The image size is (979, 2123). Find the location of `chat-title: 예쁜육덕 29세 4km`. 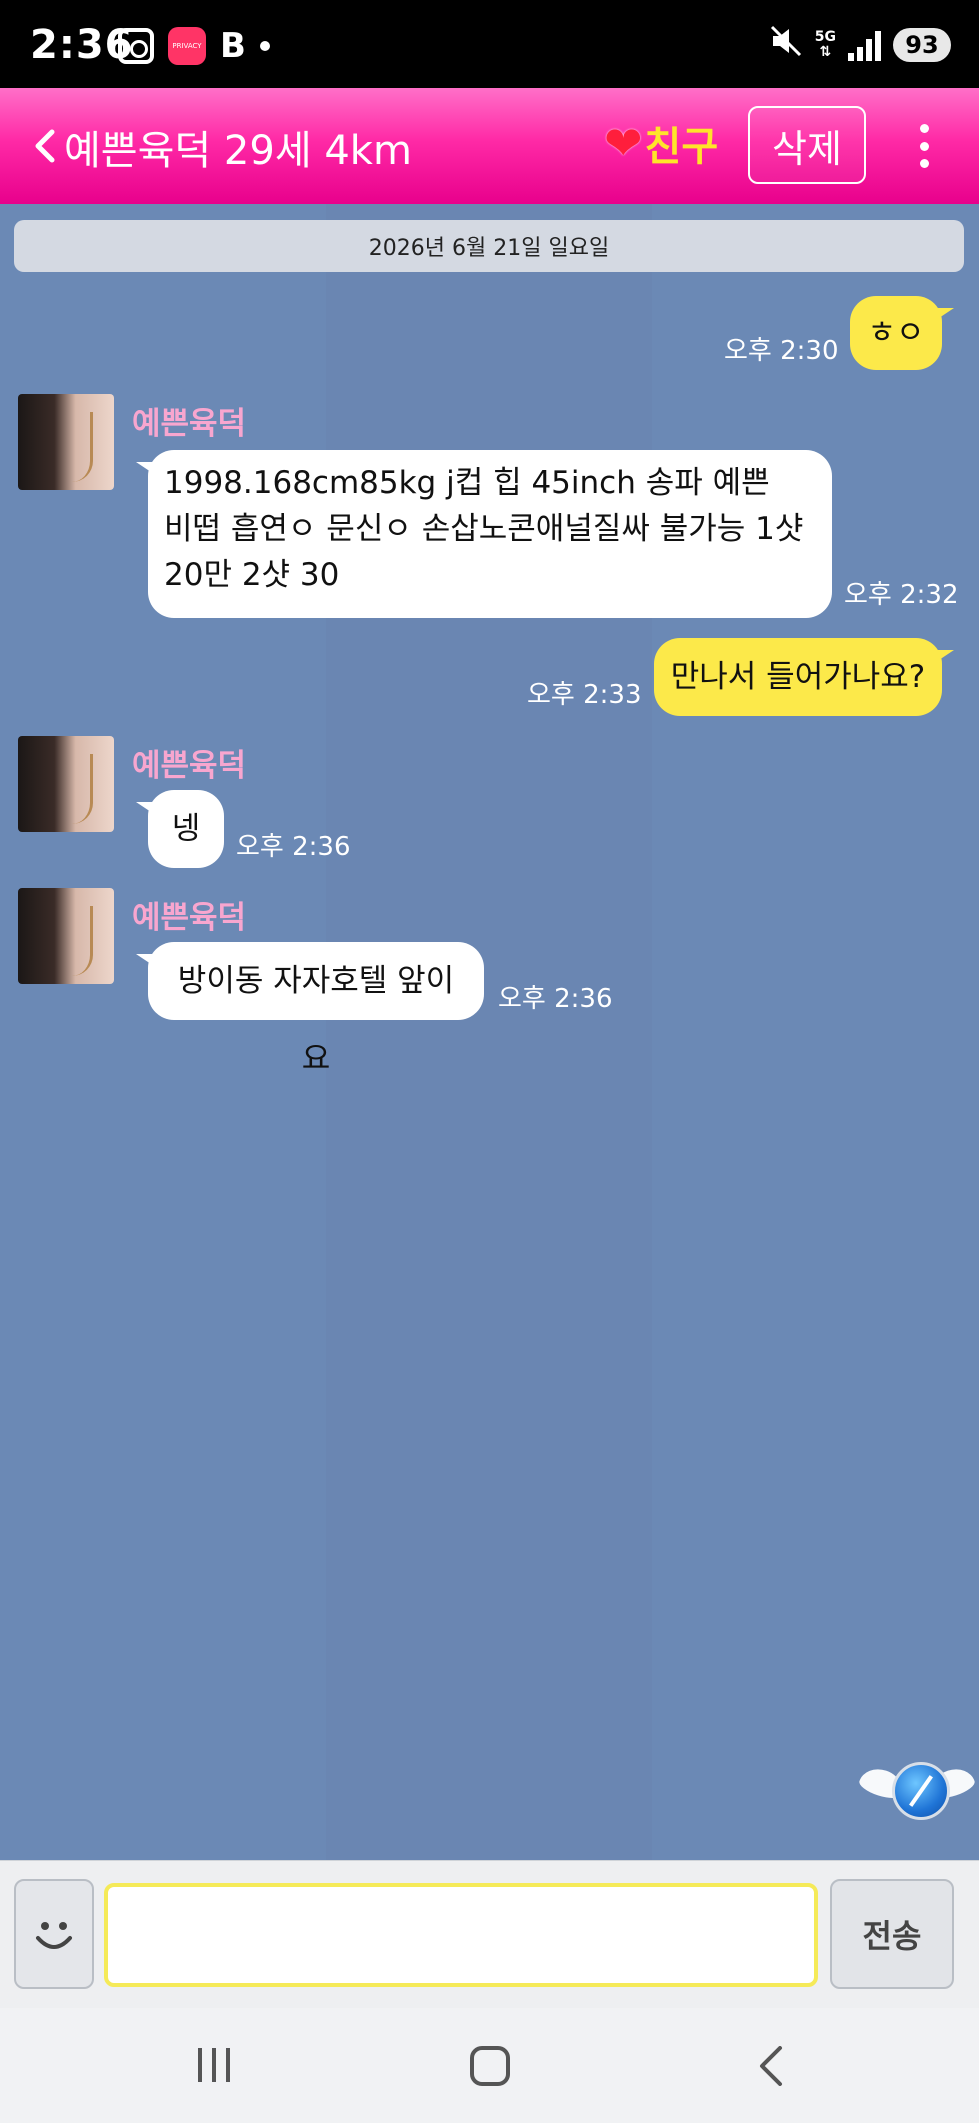

chat-title: 예쁜육덕 29세 4km is located at coordinates (238, 151).